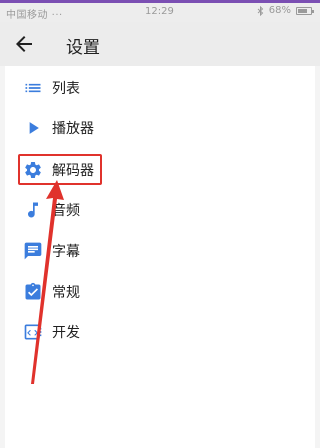 This screenshot has width=320, height=448. What do you see at coordinates (51, 88) in the screenshot?
I see `menu-item-list: 列表` at bounding box center [51, 88].